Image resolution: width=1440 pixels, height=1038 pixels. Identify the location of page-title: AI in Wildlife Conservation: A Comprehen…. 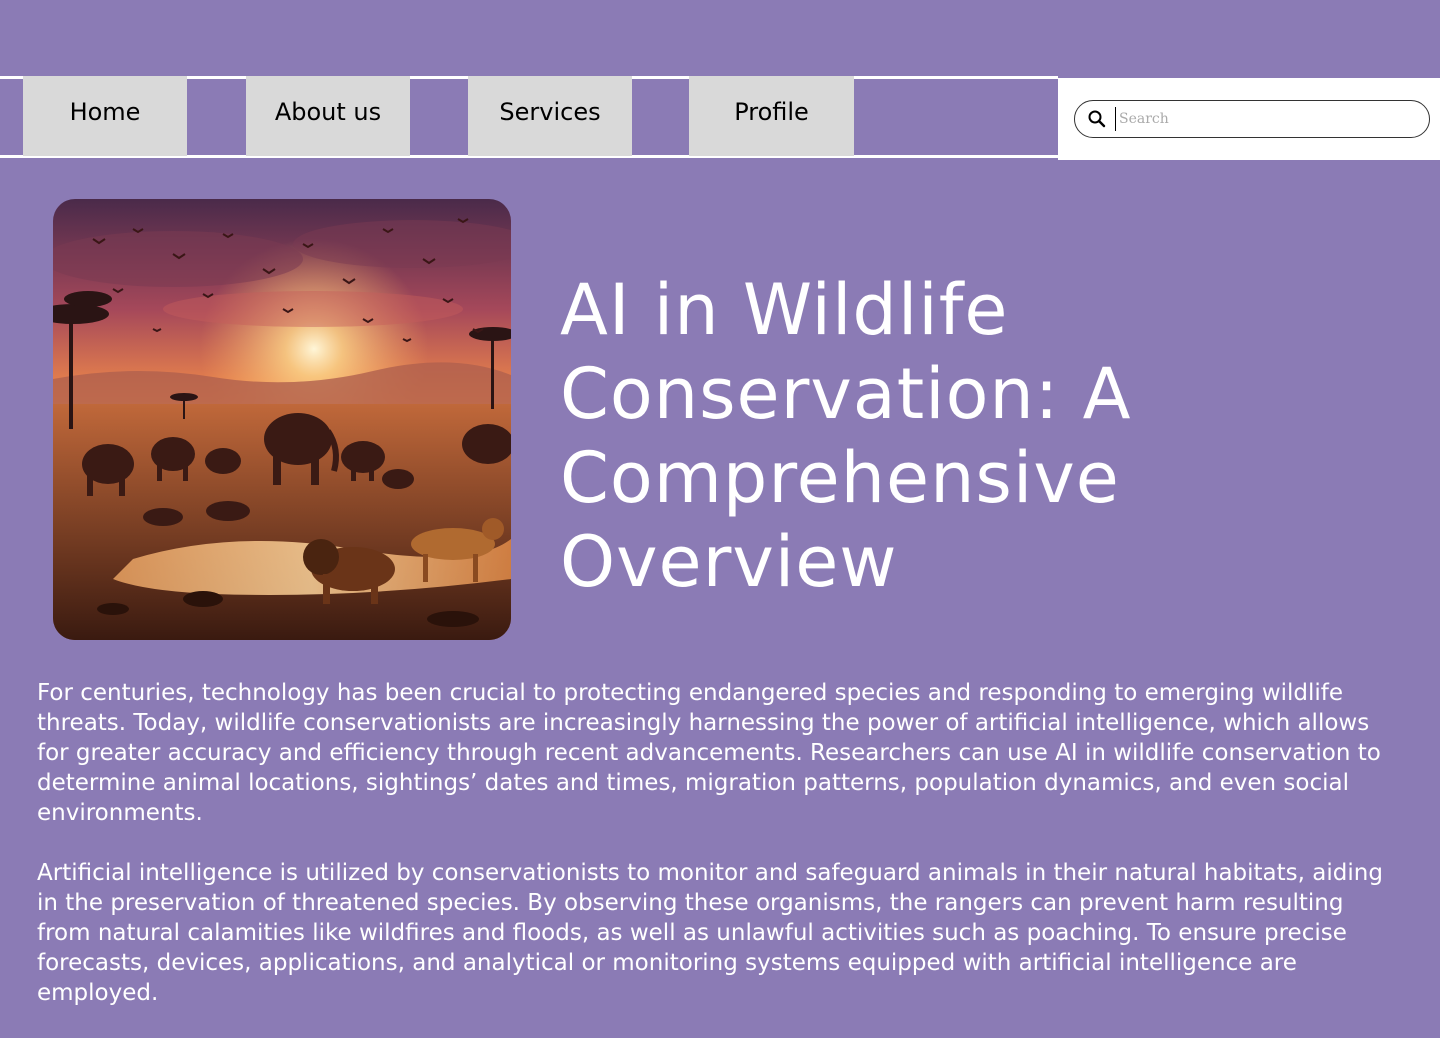
(846, 436).